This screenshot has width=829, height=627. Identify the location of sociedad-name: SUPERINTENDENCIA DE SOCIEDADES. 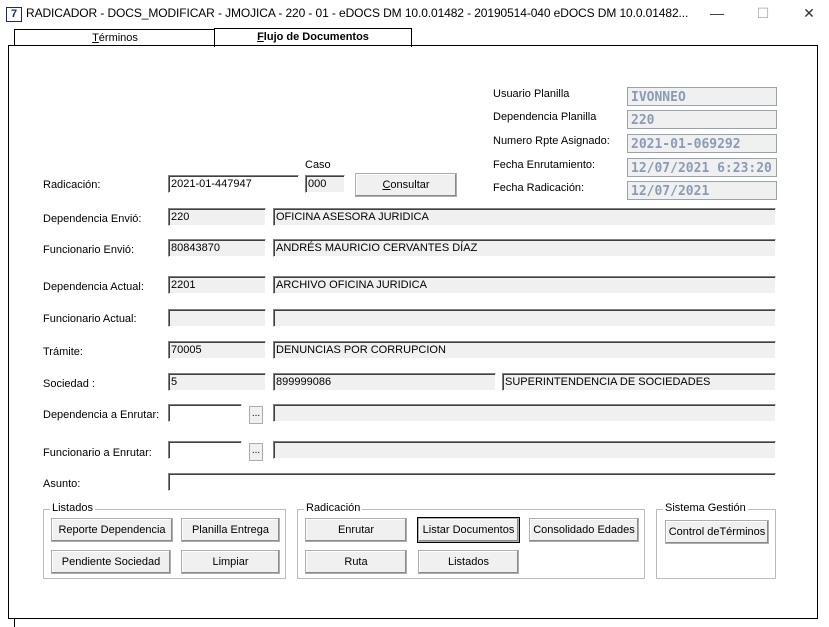
(639, 382).